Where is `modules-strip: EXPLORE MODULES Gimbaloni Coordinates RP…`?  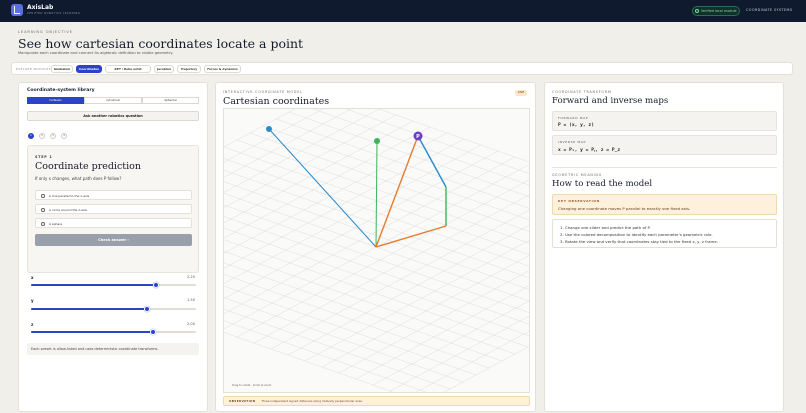
modules-strip: EXPLORE MODULES Gimbaloni Coordinates RP… is located at coordinates (402, 68).